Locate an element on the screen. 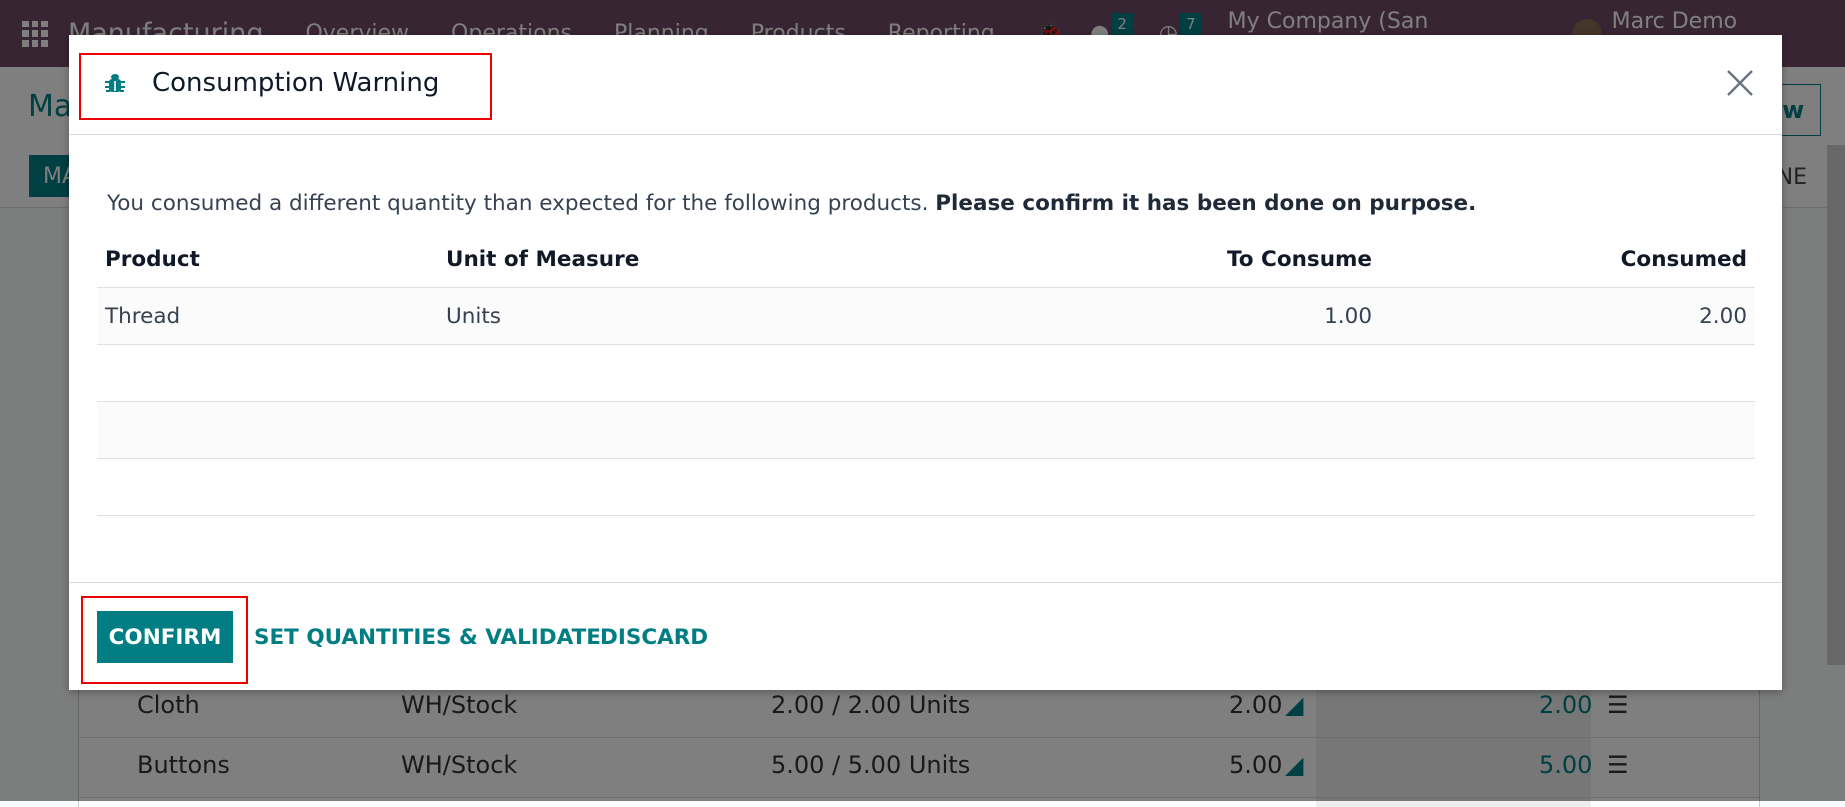  cell-to-consume: 1.00 is located at coordinates (1167, 316).